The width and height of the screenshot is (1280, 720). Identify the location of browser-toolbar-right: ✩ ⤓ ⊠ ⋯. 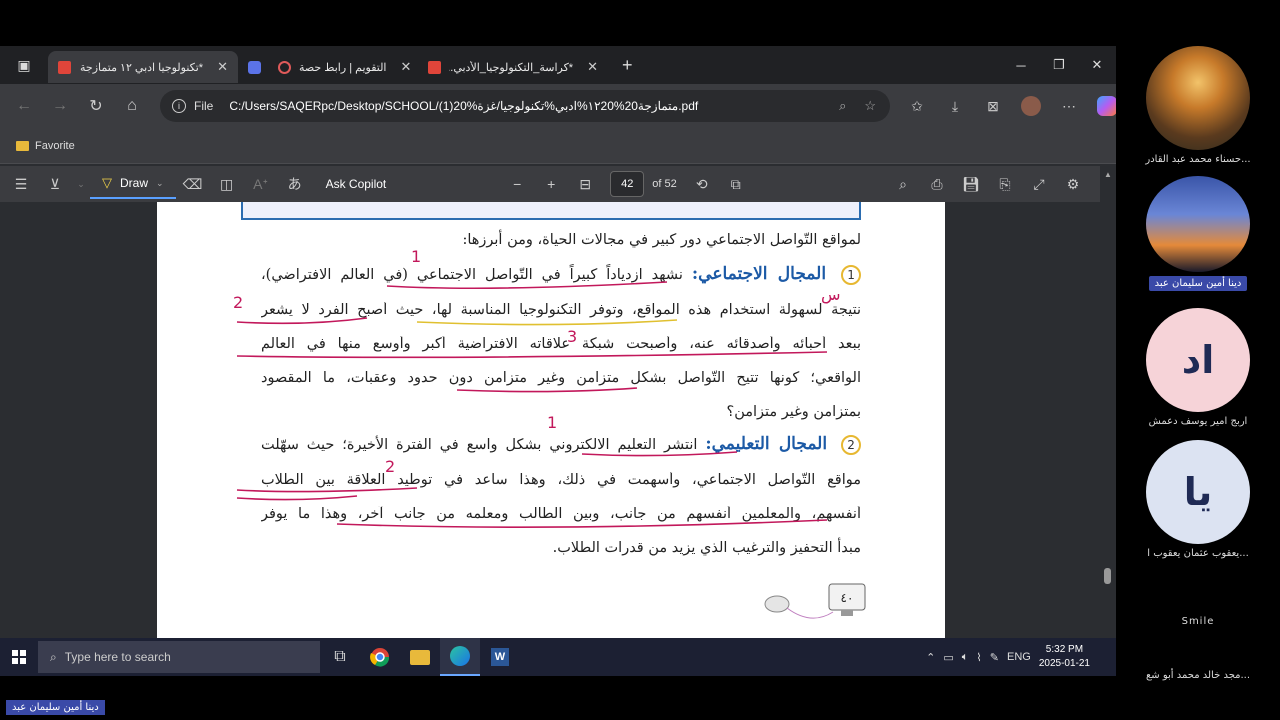
(1008, 106).